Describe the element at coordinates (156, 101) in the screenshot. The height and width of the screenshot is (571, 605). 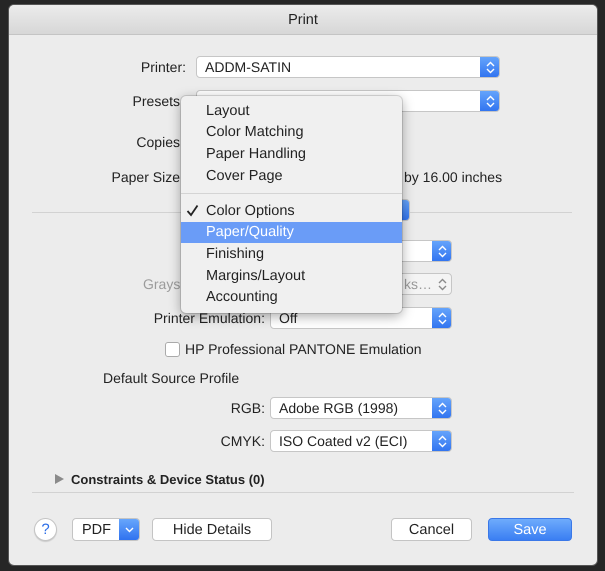
I see `field-label: Presets` at that location.